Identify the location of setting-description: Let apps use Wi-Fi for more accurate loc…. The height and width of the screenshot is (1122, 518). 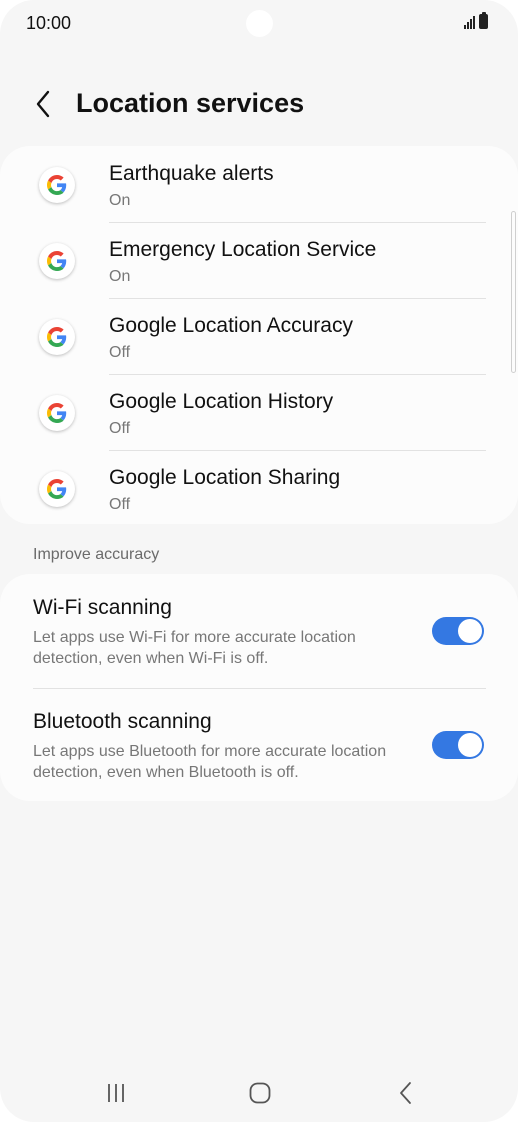
(194, 648).